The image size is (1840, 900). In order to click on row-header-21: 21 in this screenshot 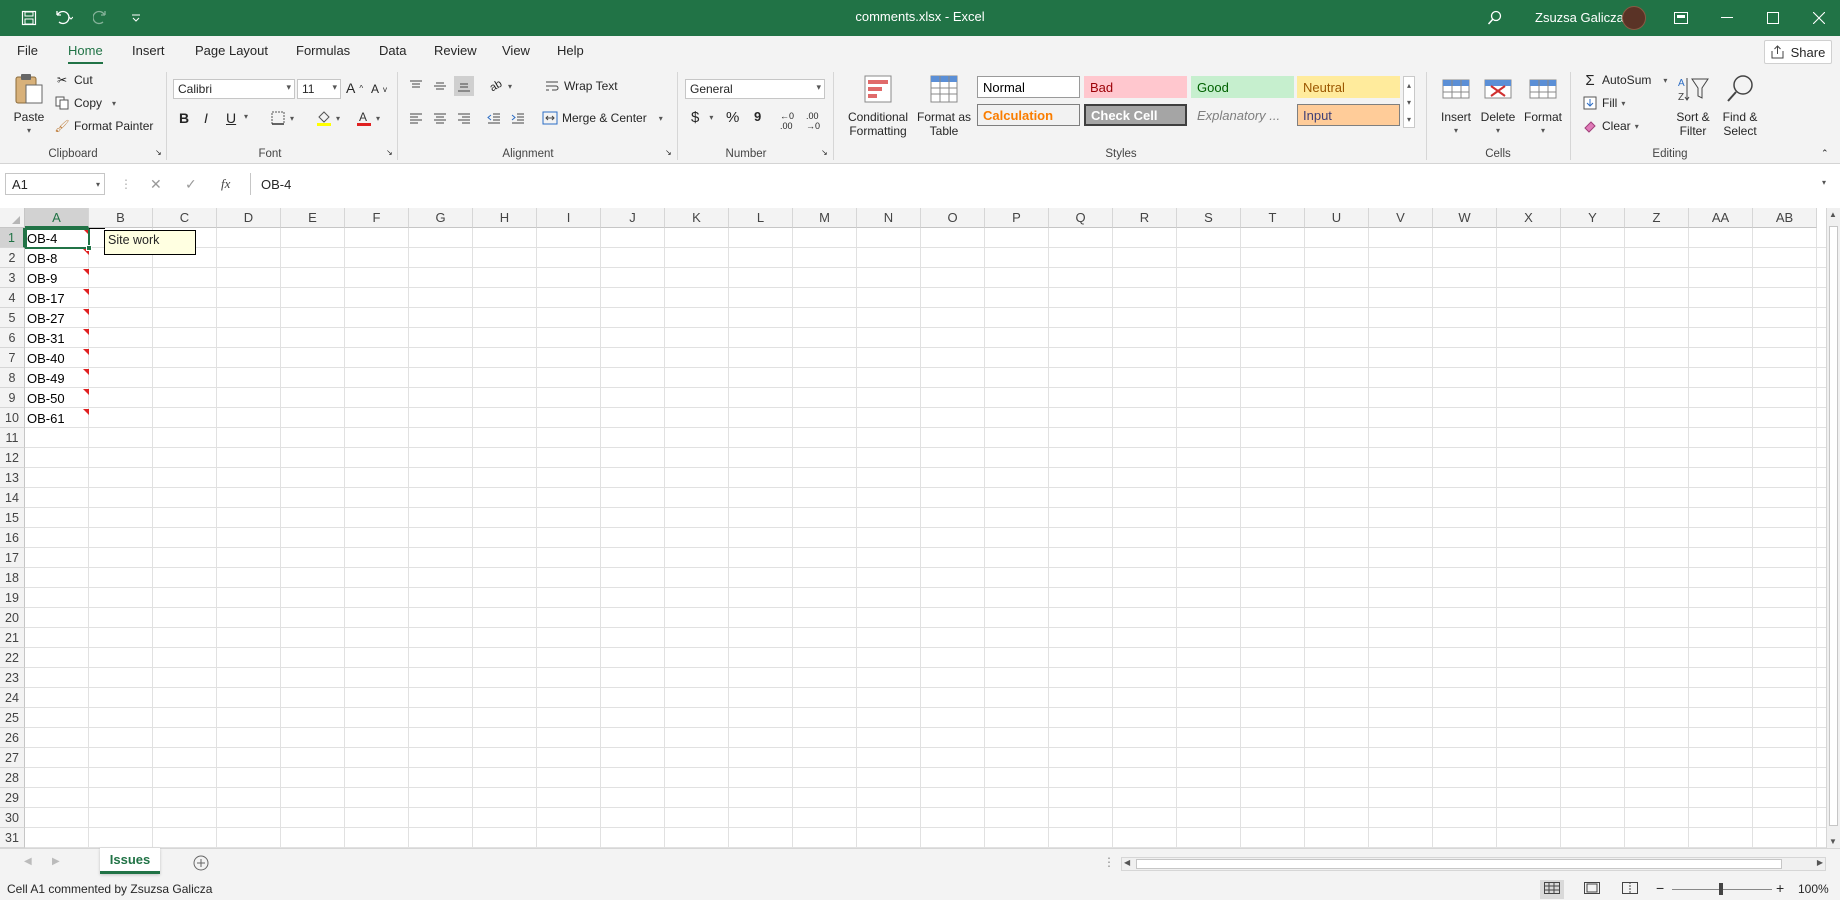, I will do `click(12, 638)`.